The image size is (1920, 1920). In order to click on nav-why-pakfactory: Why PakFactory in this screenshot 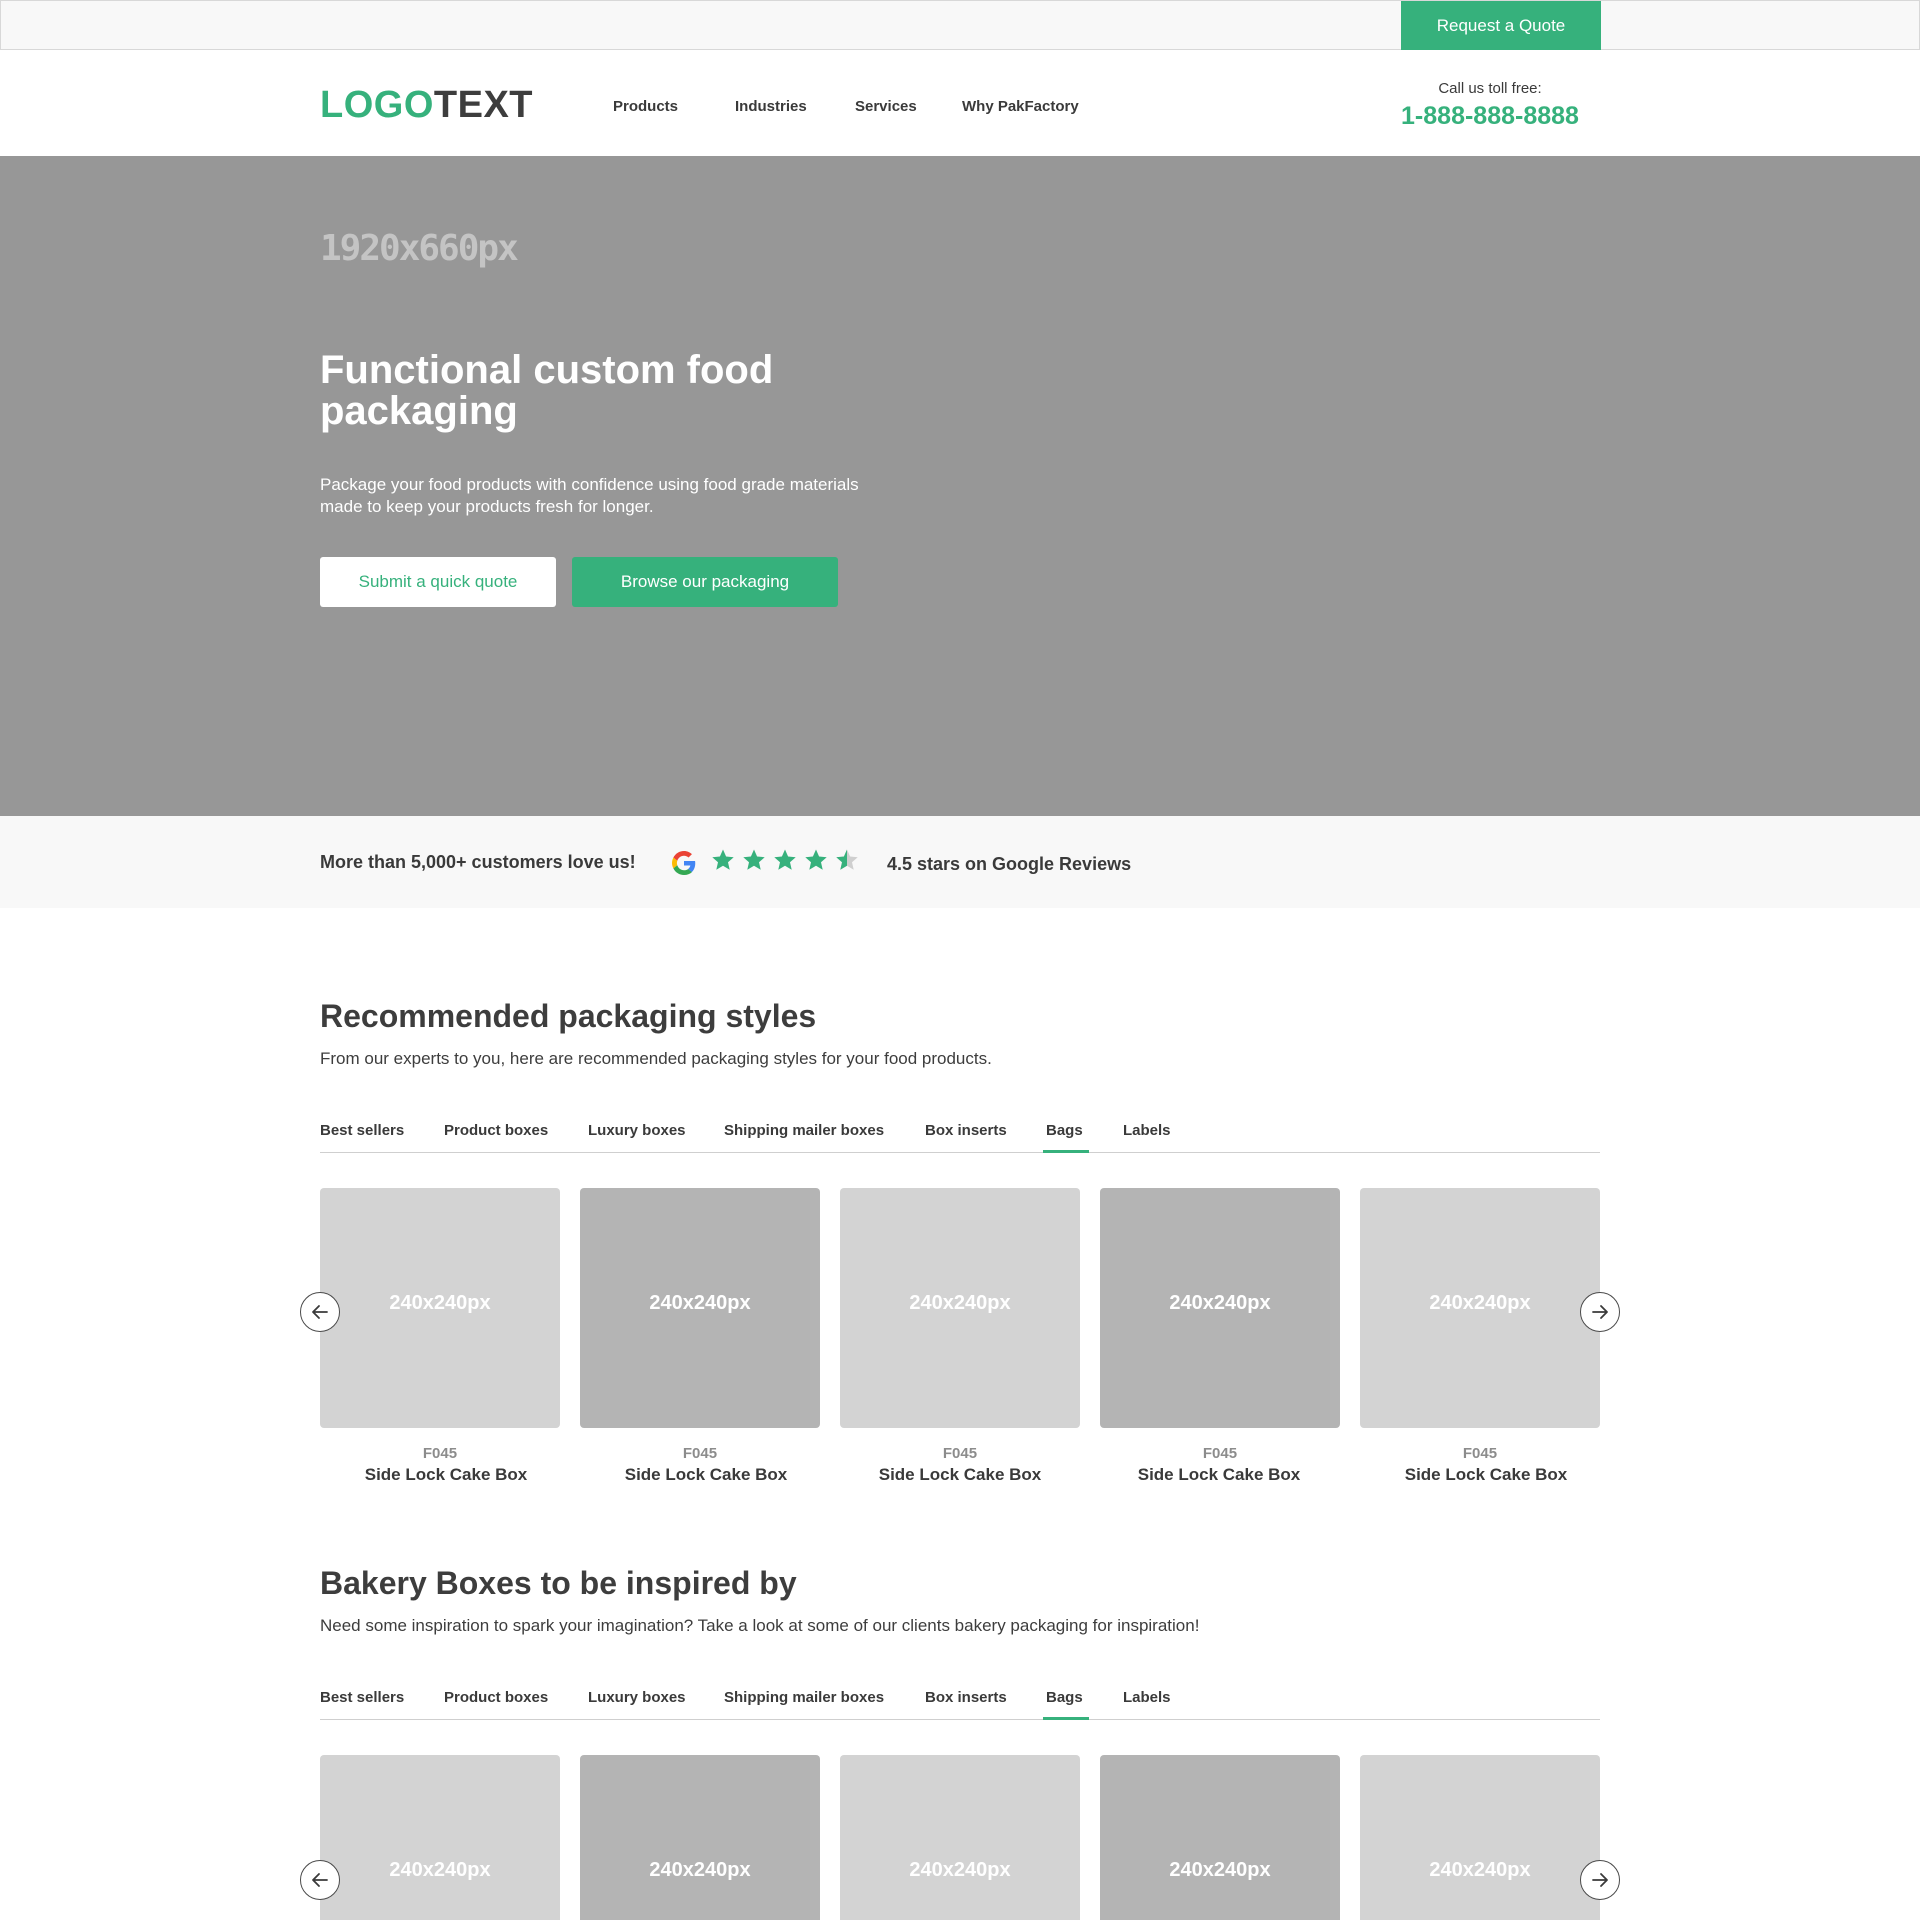, I will do `click(1020, 106)`.